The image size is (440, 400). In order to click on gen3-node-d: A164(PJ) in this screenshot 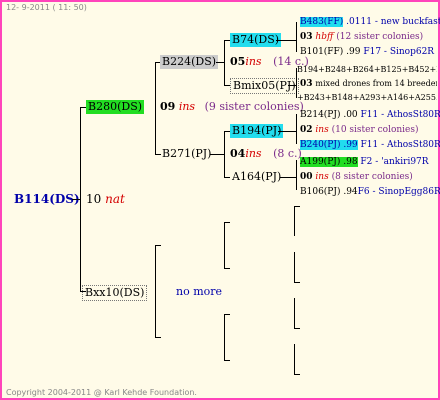, I will do `click(256, 177)`.